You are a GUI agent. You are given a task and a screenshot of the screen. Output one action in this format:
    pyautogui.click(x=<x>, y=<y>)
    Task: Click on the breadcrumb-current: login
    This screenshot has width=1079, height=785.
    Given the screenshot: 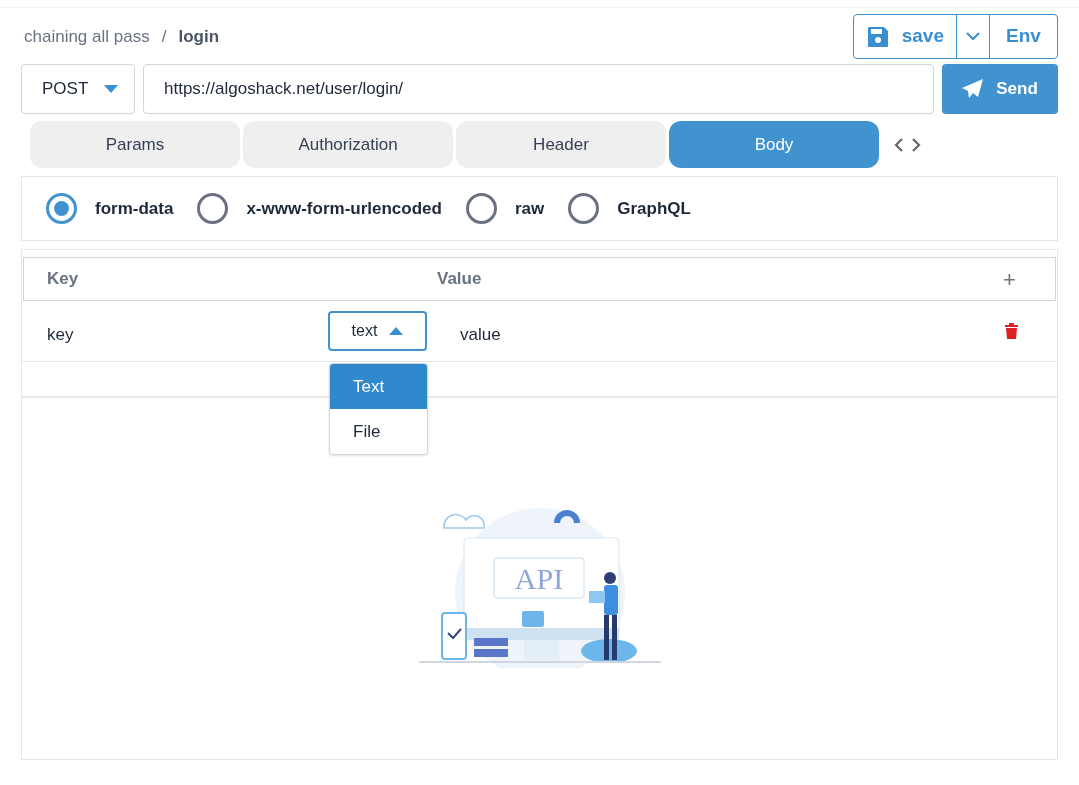 What is the action you would take?
    pyautogui.click(x=199, y=36)
    